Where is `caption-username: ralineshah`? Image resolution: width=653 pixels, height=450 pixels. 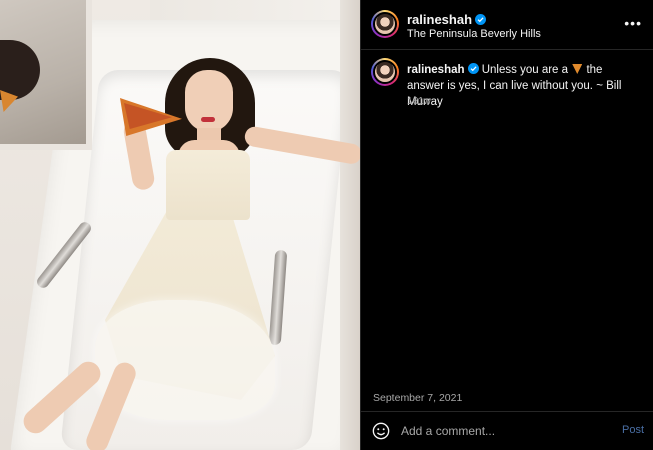
caption-username: ralineshah is located at coordinates (436, 70).